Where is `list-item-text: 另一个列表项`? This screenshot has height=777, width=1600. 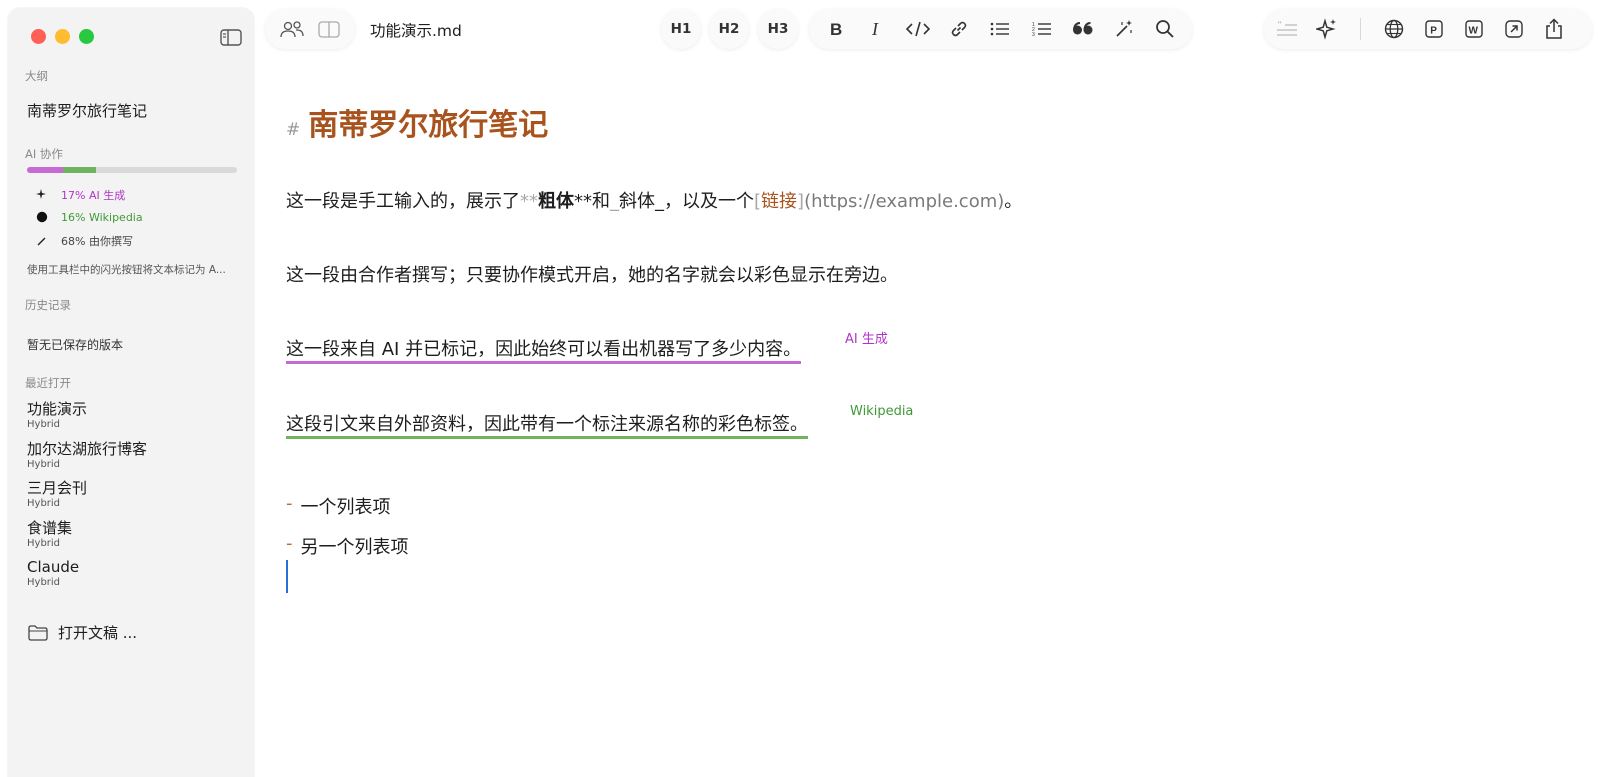 list-item-text: 另一个列表项 is located at coordinates (354, 547).